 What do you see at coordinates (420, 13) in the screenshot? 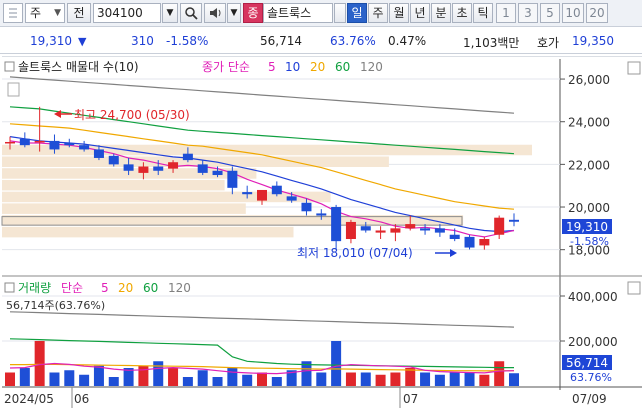
I see `period-tab-3: 년` at bounding box center [420, 13].